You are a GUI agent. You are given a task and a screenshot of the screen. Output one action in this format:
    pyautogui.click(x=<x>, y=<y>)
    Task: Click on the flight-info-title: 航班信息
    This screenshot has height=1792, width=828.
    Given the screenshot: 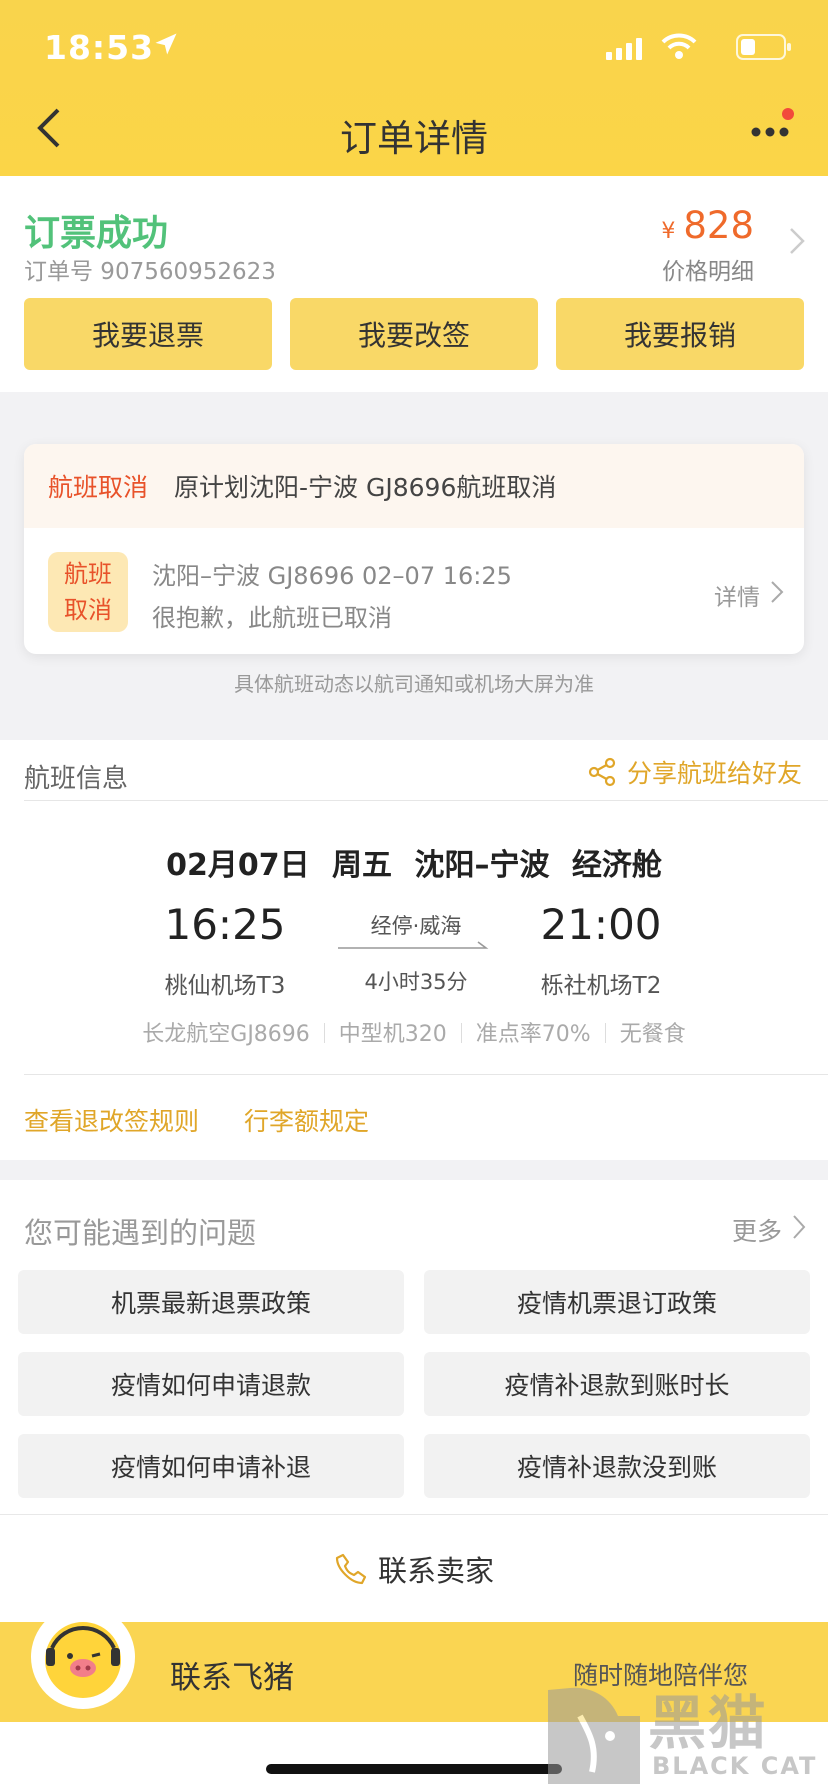 What is the action you would take?
    pyautogui.click(x=76, y=779)
    